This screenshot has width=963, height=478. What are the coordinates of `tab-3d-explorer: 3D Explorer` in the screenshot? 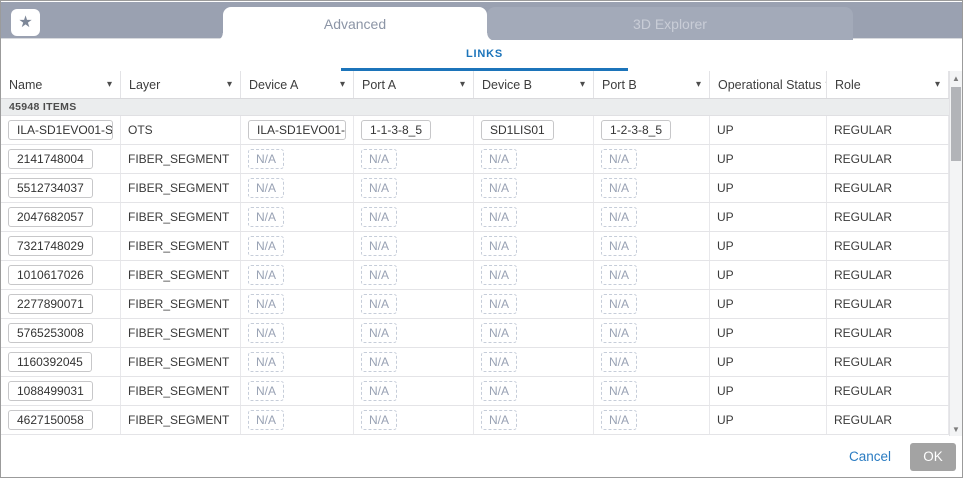 It's located at (670, 23).